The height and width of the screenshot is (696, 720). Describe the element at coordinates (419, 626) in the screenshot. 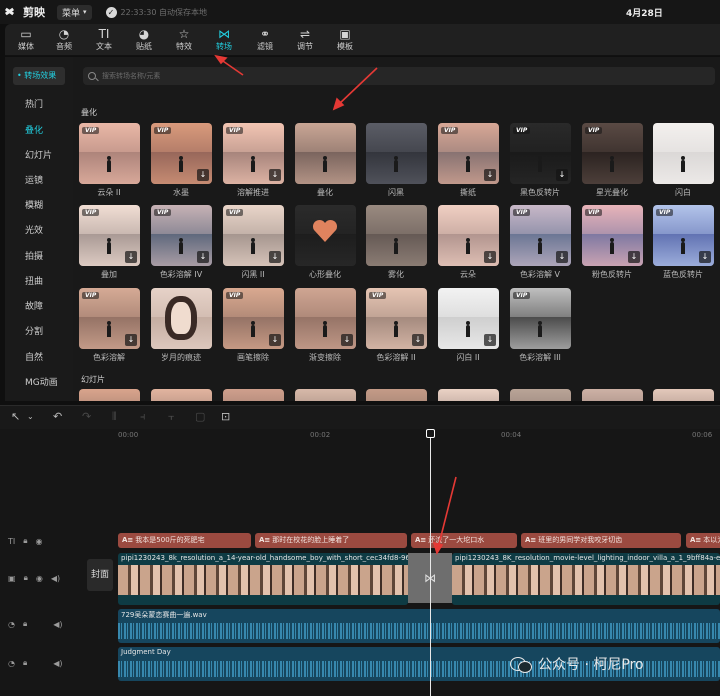

I see `audio-clip: 729吴朵蒙恋赛曲一遍.wav` at that location.